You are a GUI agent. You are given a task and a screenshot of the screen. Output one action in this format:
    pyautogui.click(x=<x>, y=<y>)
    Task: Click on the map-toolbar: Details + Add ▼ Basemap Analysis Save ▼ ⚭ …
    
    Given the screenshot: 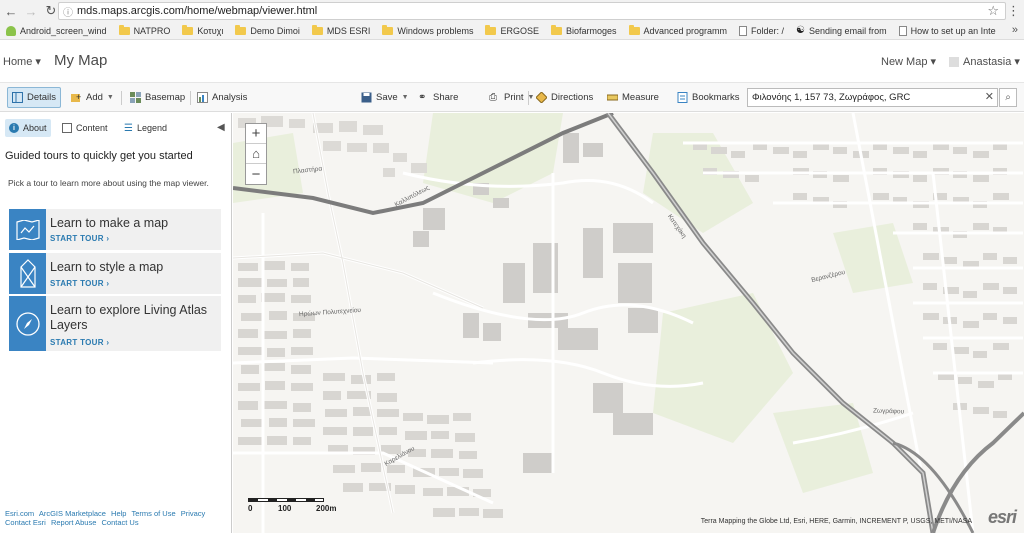 What is the action you would take?
    pyautogui.click(x=512, y=97)
    